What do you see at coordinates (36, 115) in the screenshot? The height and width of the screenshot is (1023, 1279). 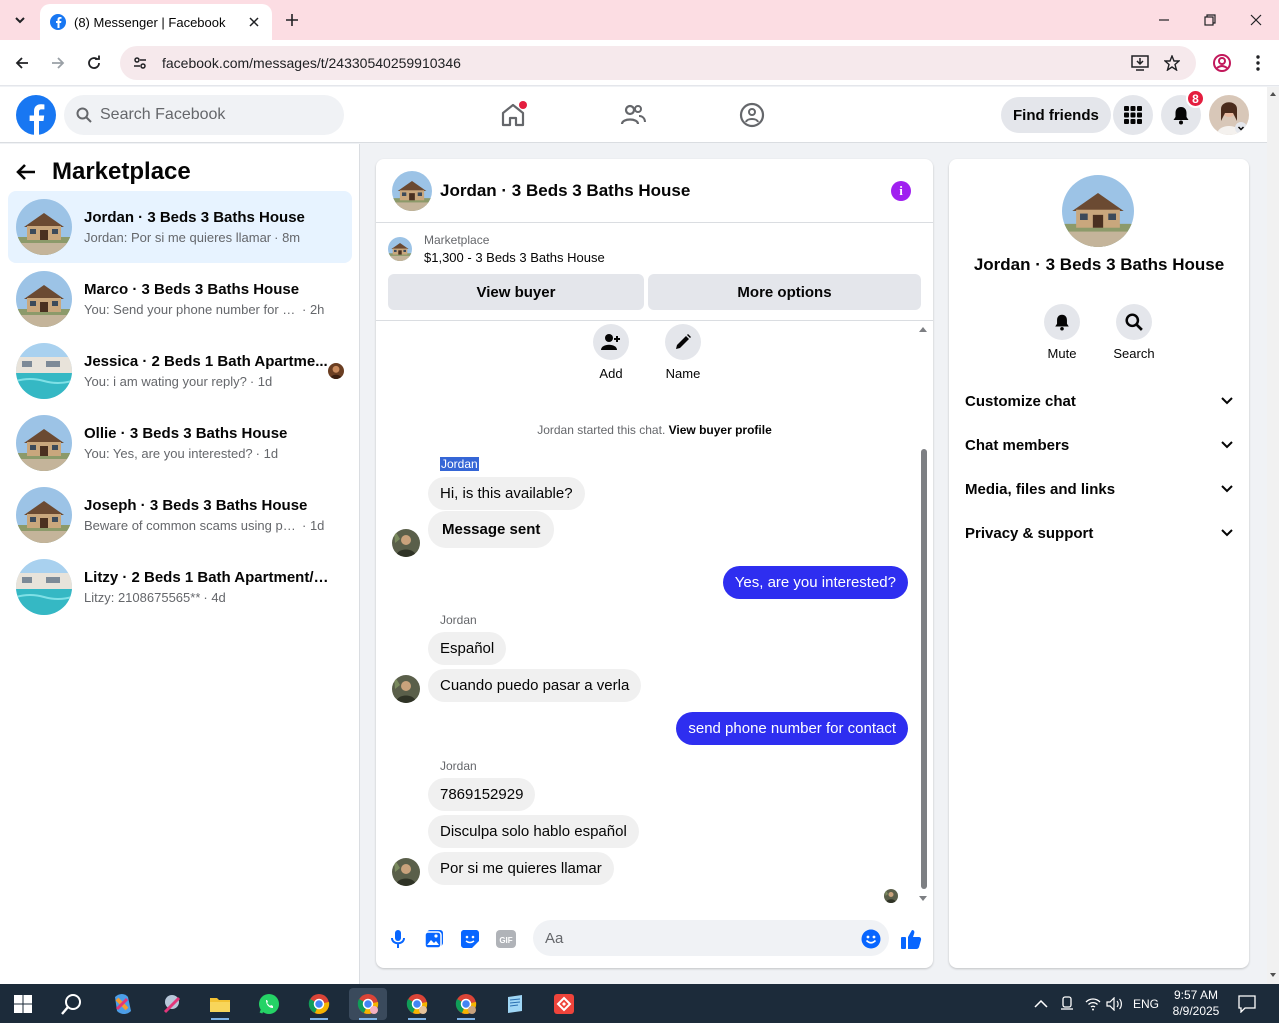 I see `facebook-logo-icon` at bounding box center [36, 115].